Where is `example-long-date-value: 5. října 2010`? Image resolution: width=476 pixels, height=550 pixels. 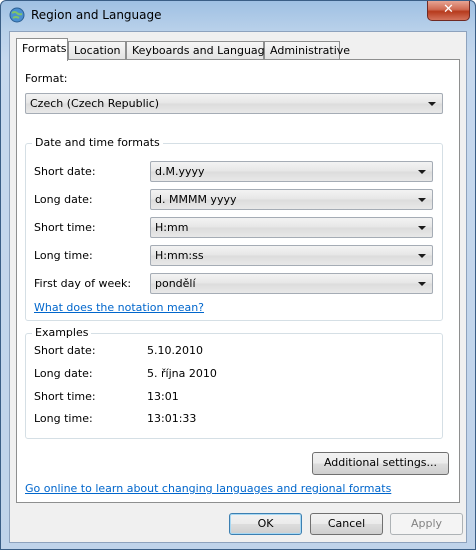
example-long-date-value: 5. října 2010 is located at coordinates (182, 373).